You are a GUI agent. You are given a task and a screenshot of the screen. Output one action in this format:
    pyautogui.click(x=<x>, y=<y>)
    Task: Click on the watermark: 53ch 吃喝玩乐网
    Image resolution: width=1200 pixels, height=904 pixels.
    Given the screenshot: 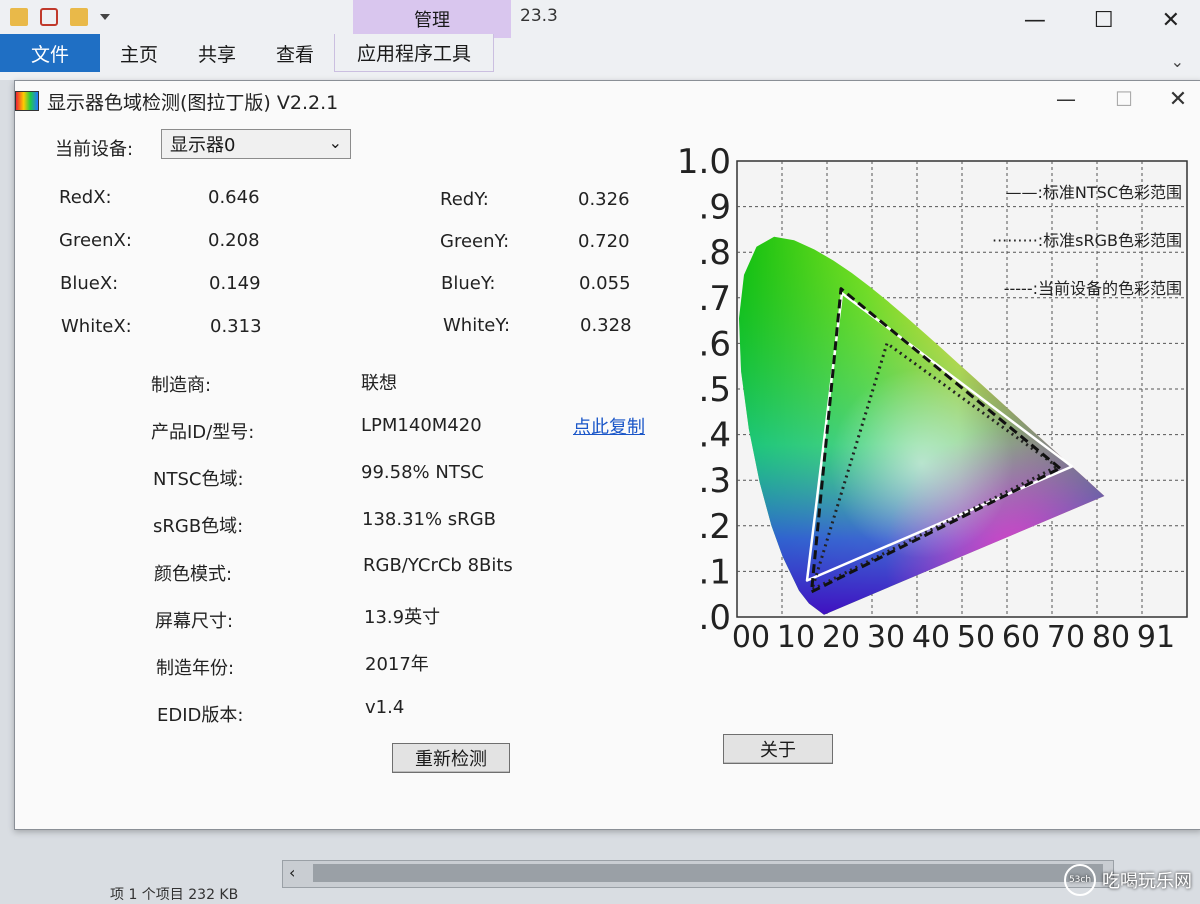 What is the action you would take?
    pyautogui.click(x=1128, y=880)
    